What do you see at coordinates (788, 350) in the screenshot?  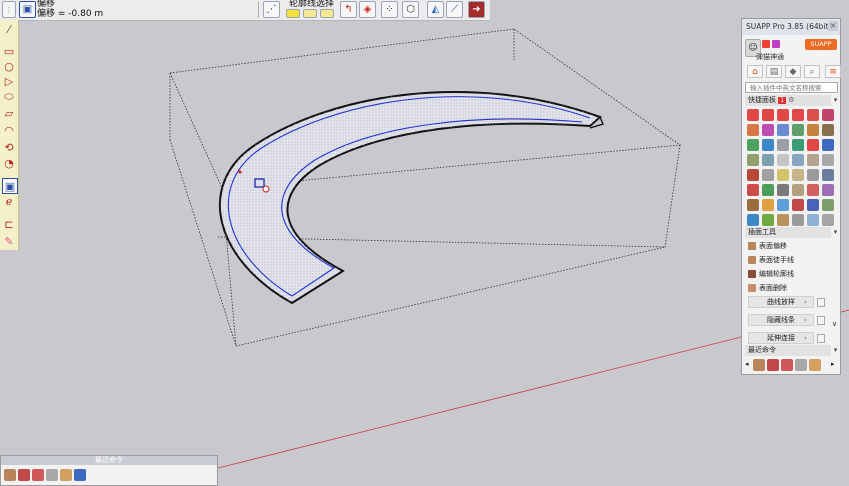 I see `recent-commands-header: 最近命令` at bounding box center [788, 350].